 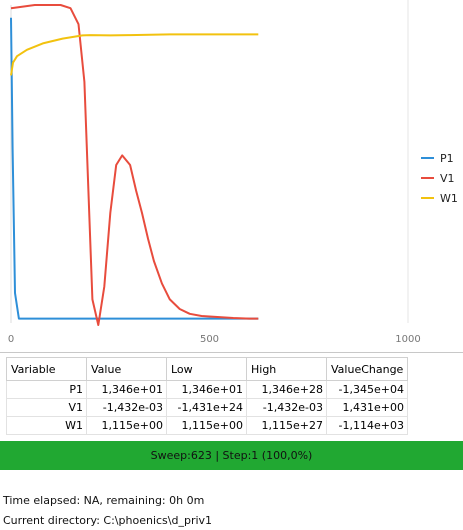 What do you see at coordinates (11, 339) in the screenshot?
I see `x-tick-label: 0` at bounding box center [11, 339].